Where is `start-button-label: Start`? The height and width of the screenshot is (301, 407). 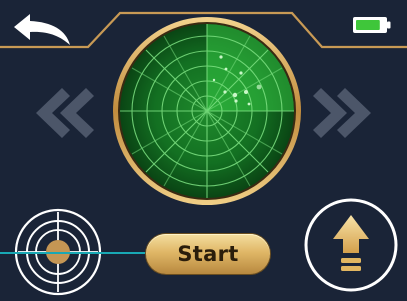
start-button-label: Start is located at coordinates (208, 254).